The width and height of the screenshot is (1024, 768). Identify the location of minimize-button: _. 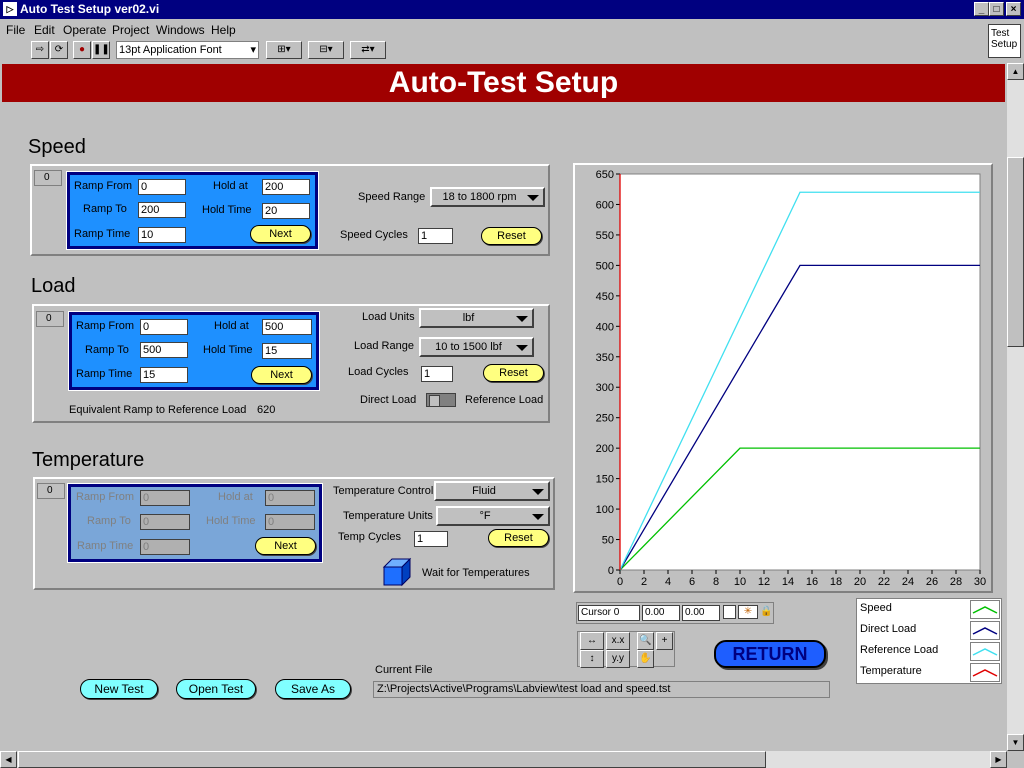
(981, 9).